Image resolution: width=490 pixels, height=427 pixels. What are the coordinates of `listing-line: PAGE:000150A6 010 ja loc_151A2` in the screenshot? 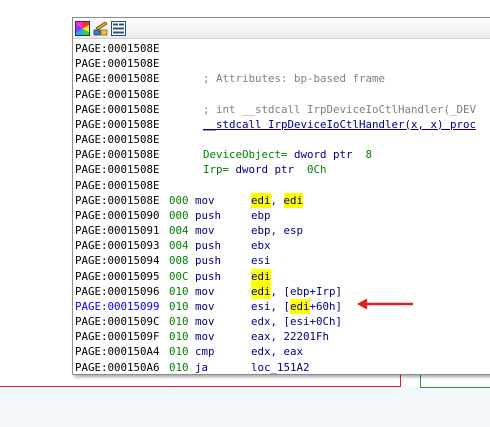 It's located at (281, 367).